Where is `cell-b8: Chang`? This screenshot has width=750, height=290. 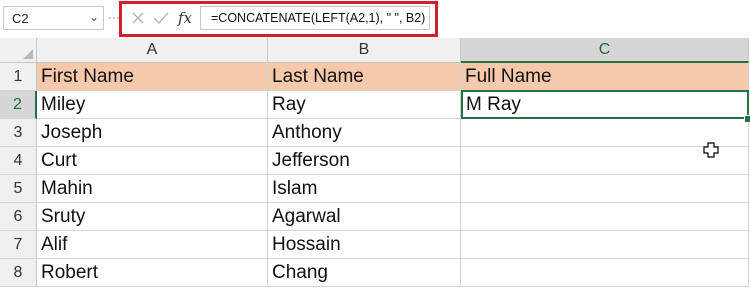
cell-b8: Chang is located at coordinates (364, 273).